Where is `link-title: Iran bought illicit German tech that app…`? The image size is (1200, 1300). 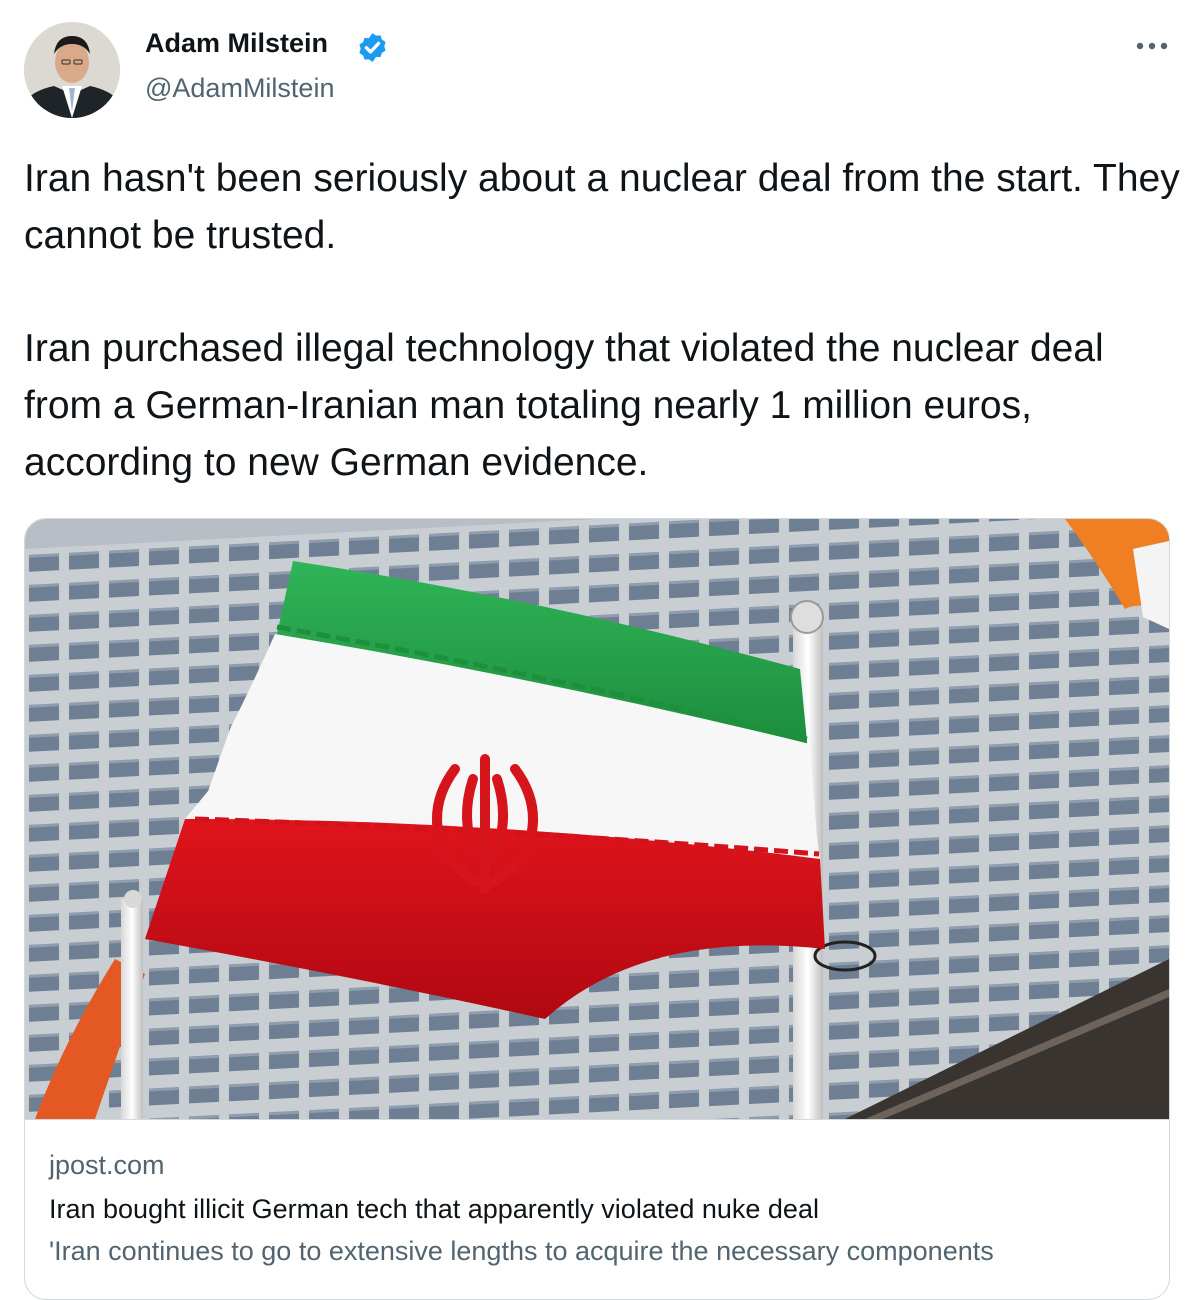
link-title: Iran bought illicit German tech that app… is located at coordinates (434, 1209).